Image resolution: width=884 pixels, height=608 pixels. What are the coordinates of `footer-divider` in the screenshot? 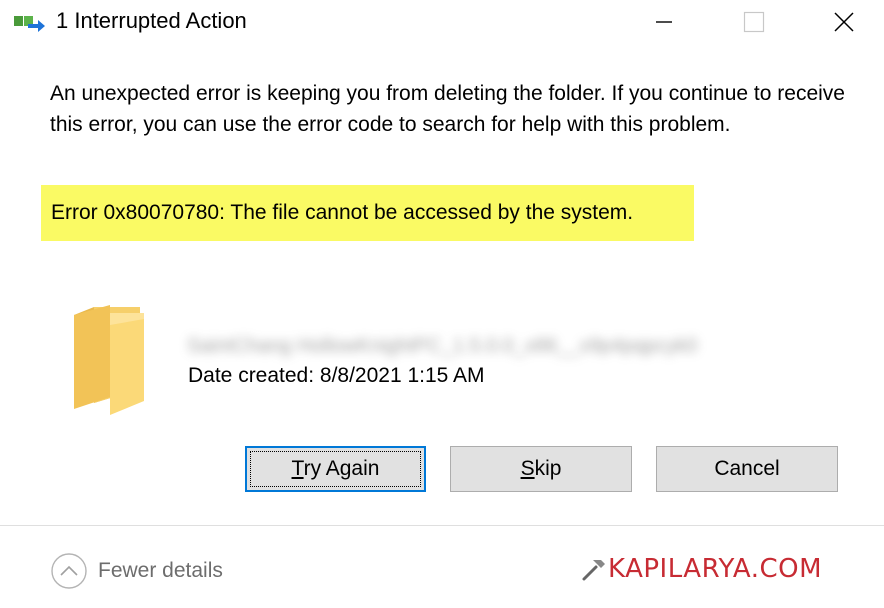 It's located at (442, 525).